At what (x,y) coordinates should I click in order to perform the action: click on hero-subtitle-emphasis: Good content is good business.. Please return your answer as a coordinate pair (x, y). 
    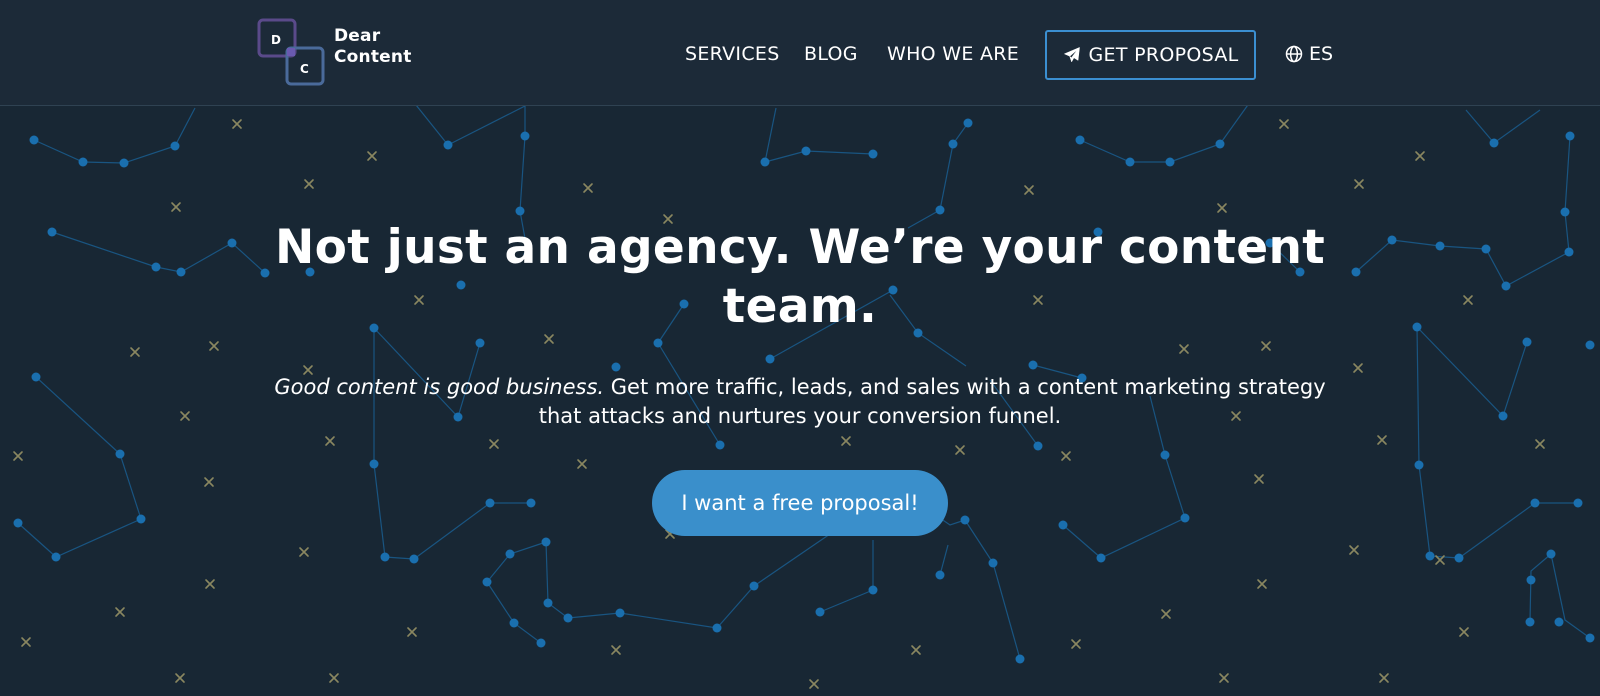
    Looking at the image, I should click on (439, 387).